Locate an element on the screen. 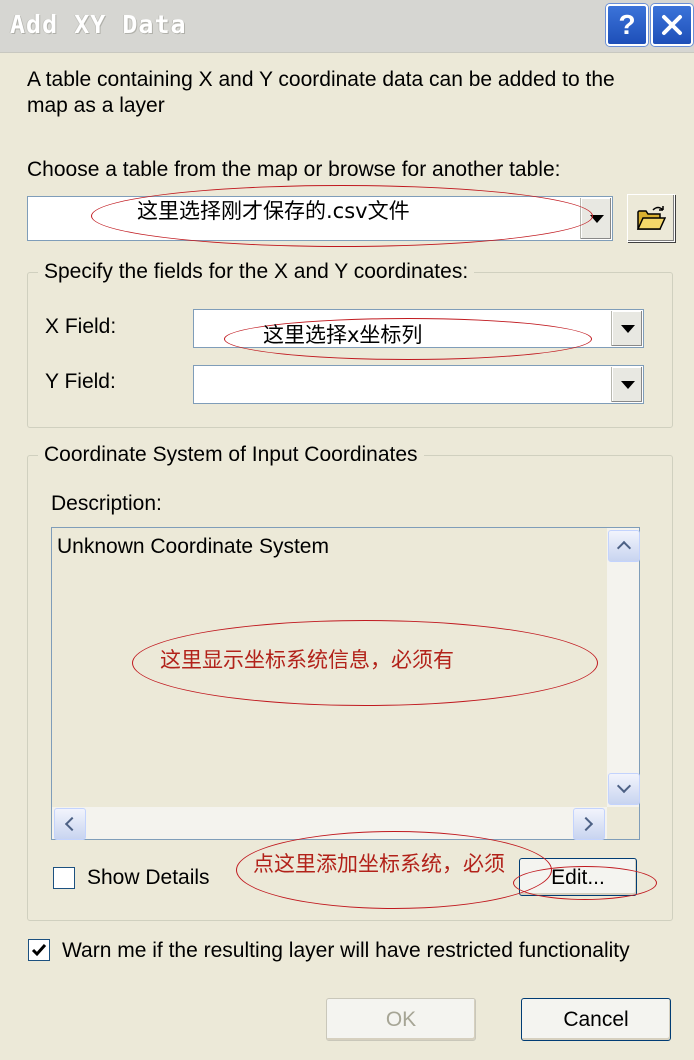 The height and width of the screenshot is (1060, 694). checkmark-icon is located at coordinates (39, 950).